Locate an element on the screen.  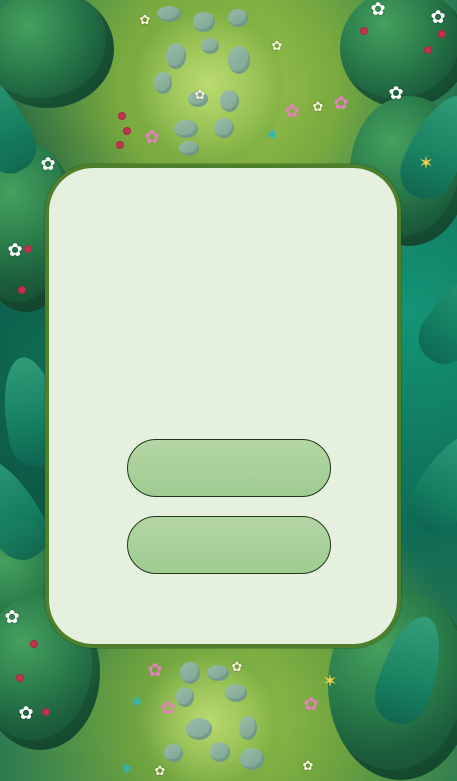
second-menu-button is located at coordinates (229, 545).